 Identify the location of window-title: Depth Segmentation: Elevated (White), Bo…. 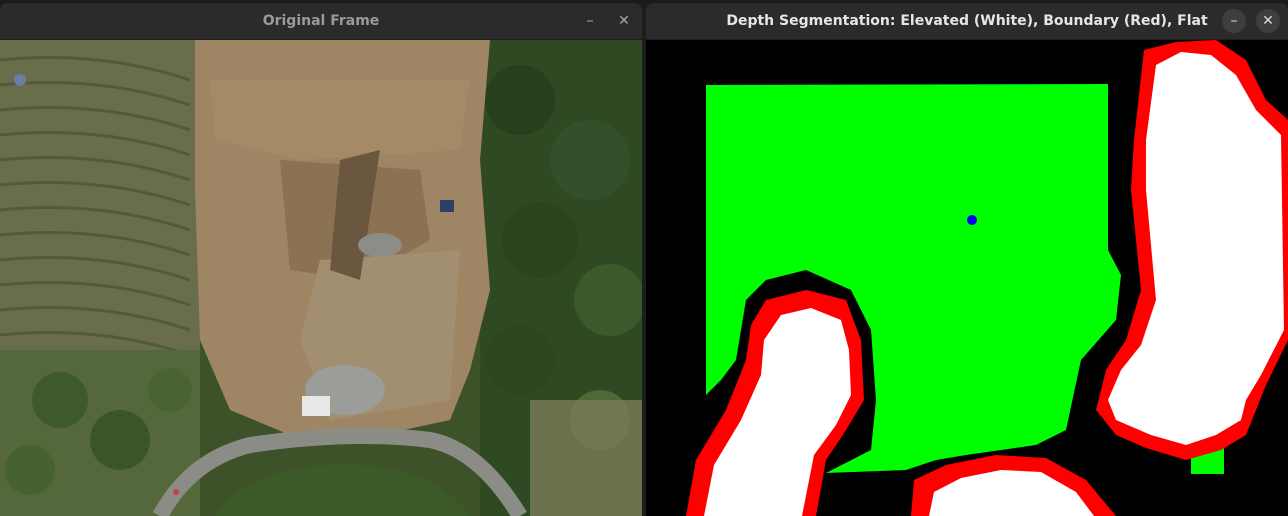
(967, 39).